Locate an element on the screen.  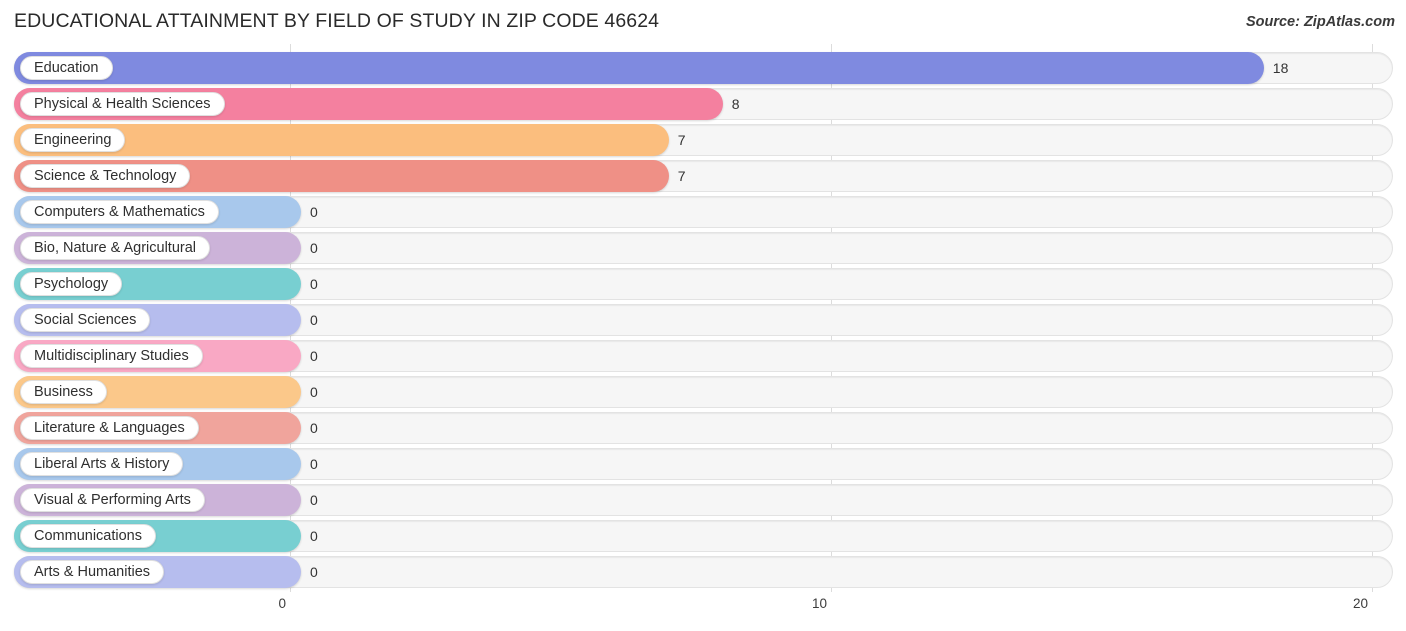
category-label-text: Liberal Arts & History is located at coordinates (102, 463).